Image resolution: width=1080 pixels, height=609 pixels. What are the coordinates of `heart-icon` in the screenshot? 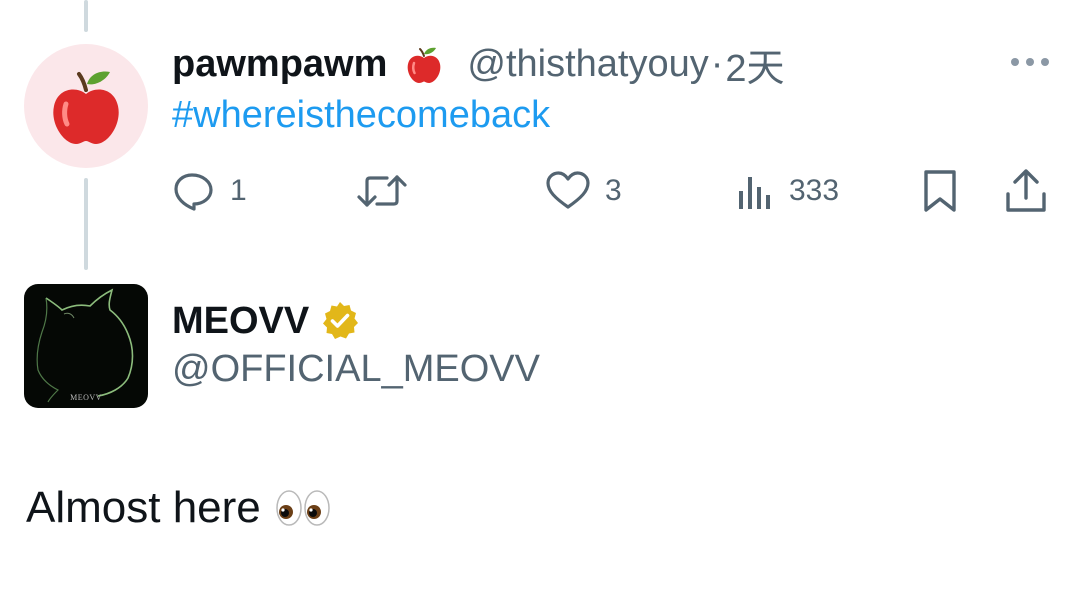 It's located at (568, 190).